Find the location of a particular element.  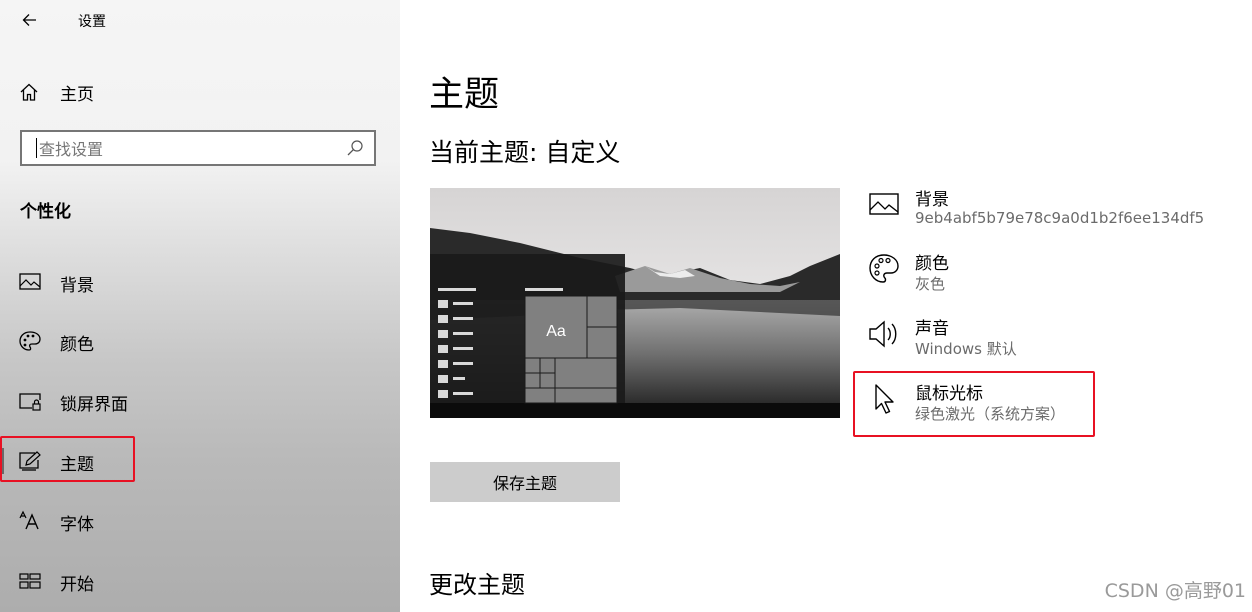

search-icon is located at coordinates (355, 148).